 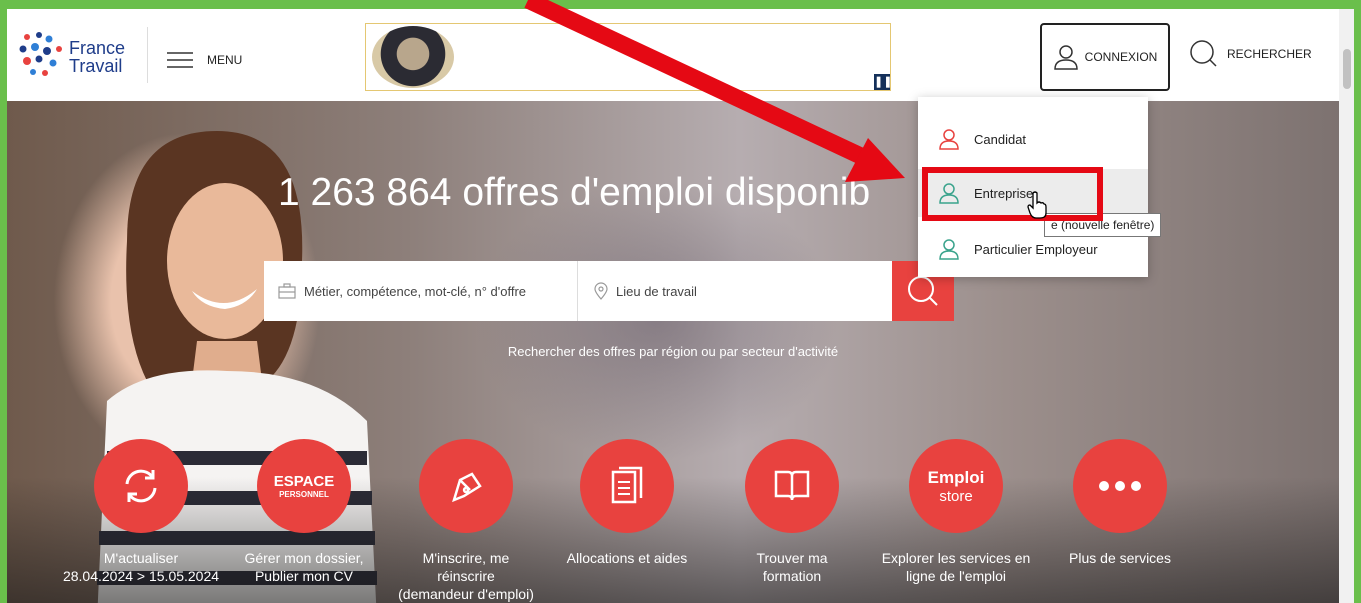 I want to click on location-input: Lieu de travail, so click(x=739, y=291).